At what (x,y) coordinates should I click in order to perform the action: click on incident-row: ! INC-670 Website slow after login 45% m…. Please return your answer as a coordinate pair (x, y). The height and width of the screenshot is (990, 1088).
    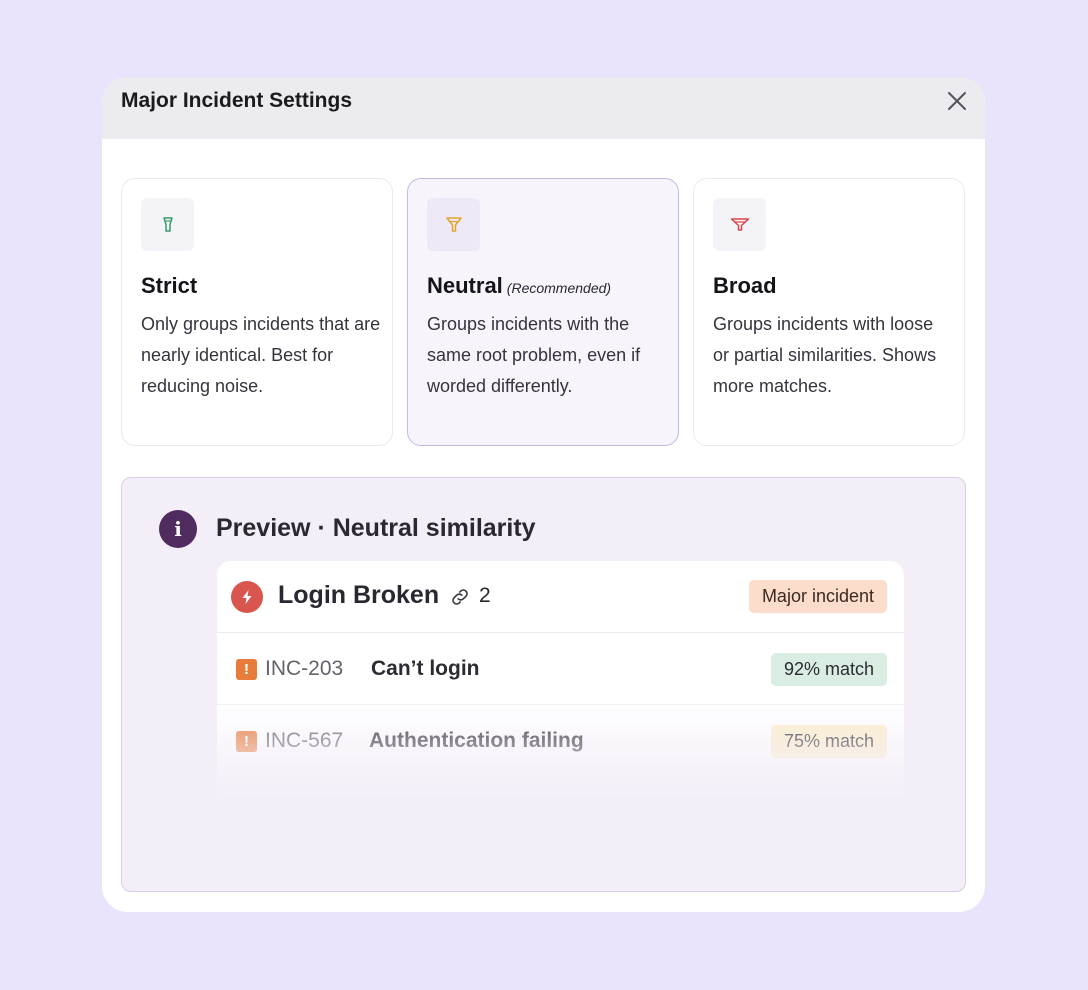
    Looking at the image, I should click on (560, 813).